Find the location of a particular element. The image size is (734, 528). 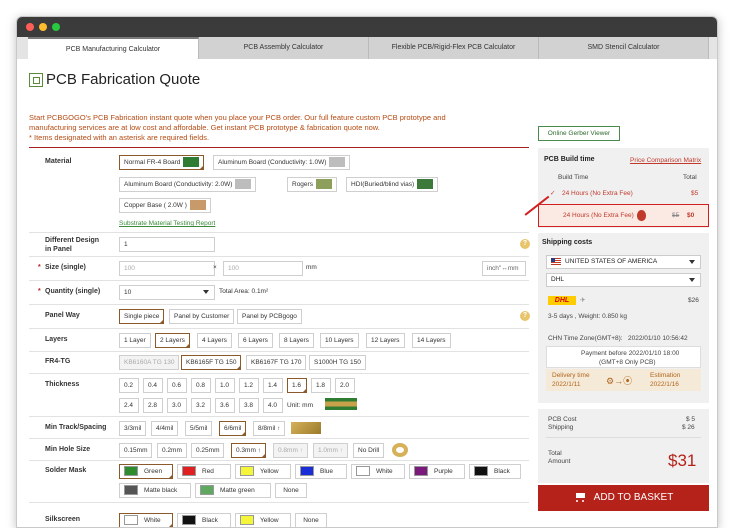

solder-matte-black: Matte black is located at coordinates (155, 490).